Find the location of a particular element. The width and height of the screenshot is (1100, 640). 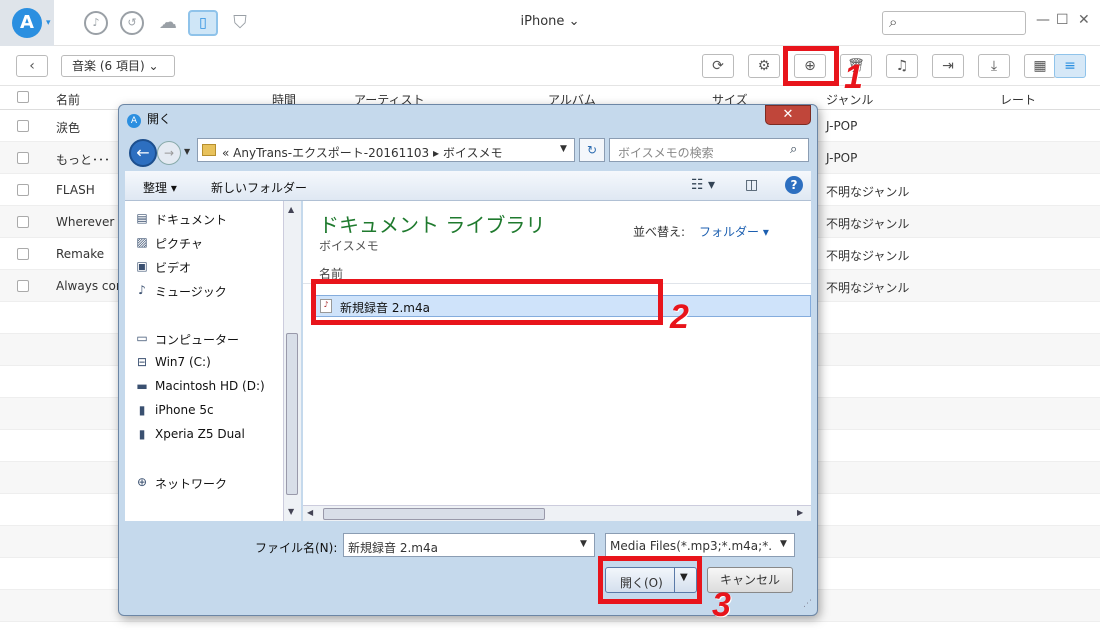

music-nav-icon: ♪ is located at coordinates (96, 23).